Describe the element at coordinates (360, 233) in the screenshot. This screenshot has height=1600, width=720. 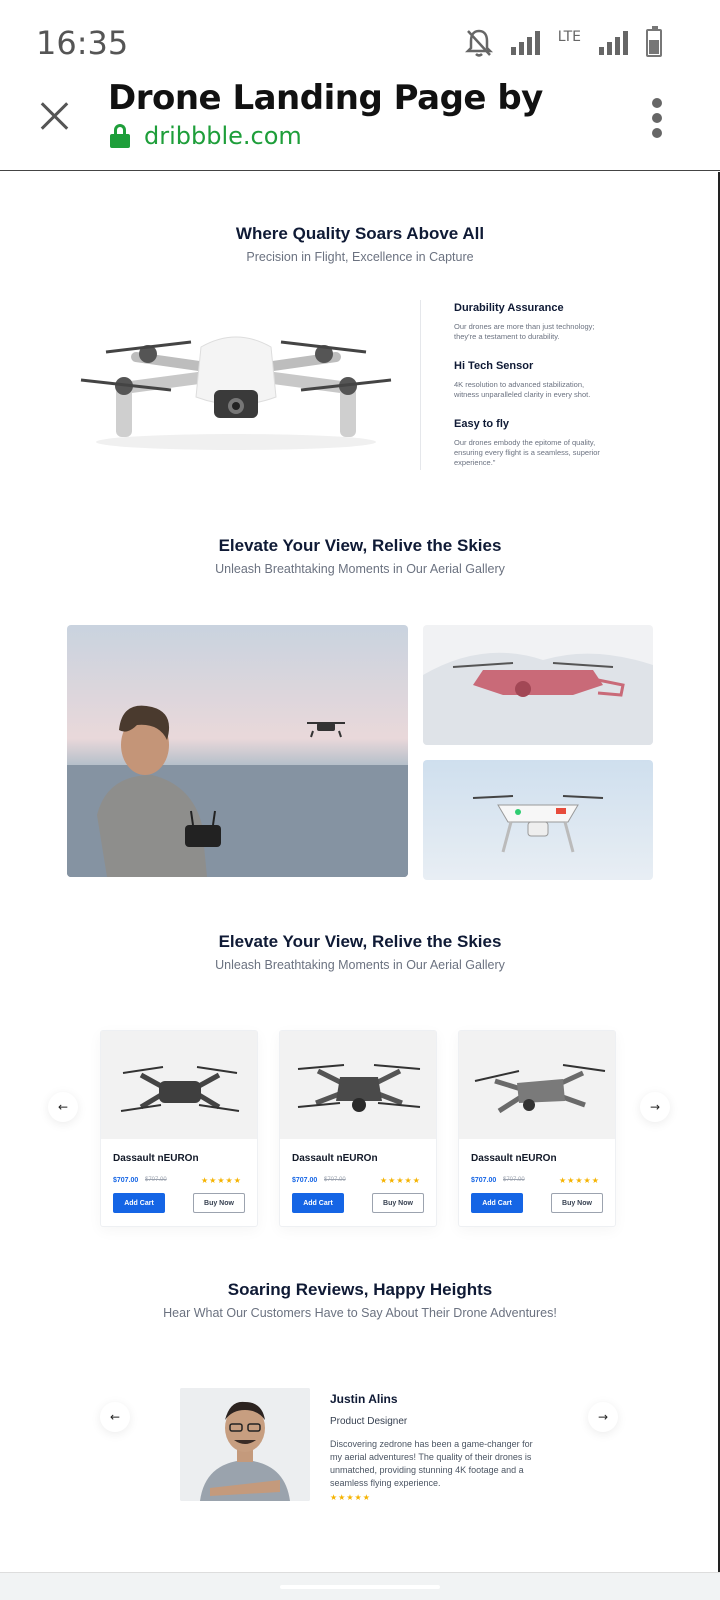
I see `quality-title: Where Quality Soars Above All` at that location.